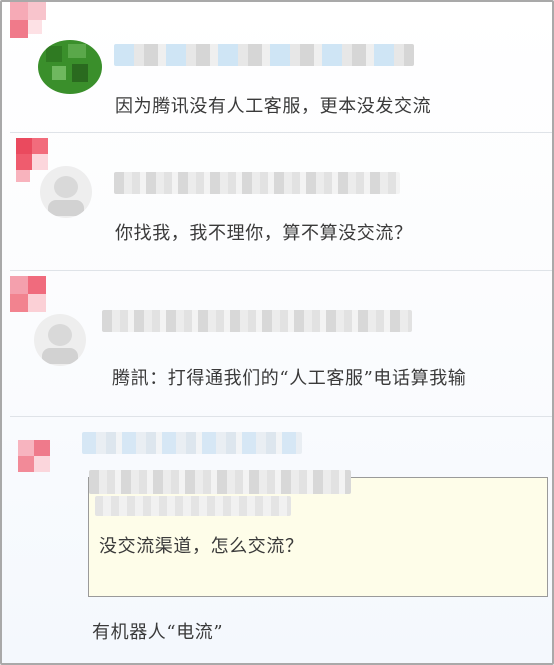  I want to click on reply-text: 有机器人“电流”, so click(158, 632).